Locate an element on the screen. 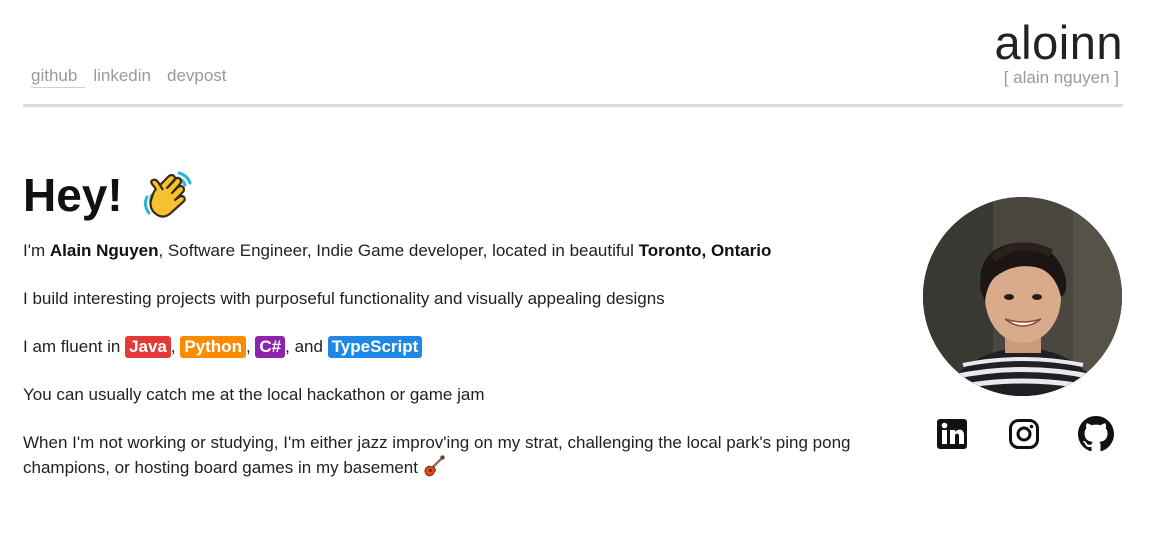 Image resolution: width=1155 pixels, height=539 pixels. brand-name: aloinn is located at coordinates (1058, 42).